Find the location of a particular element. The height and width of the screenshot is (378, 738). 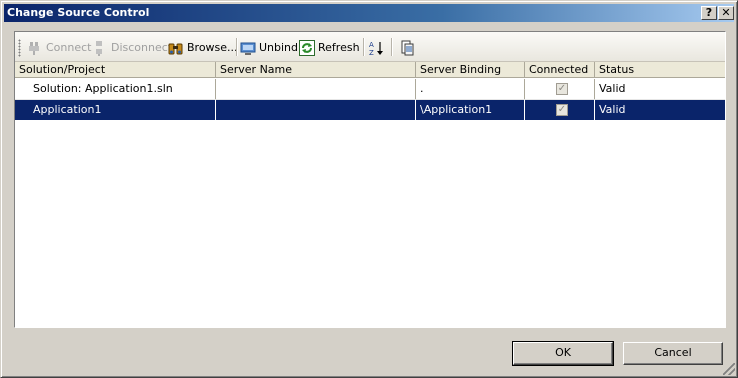

refresh-button: Refresh is located at coordinates (329, 47).